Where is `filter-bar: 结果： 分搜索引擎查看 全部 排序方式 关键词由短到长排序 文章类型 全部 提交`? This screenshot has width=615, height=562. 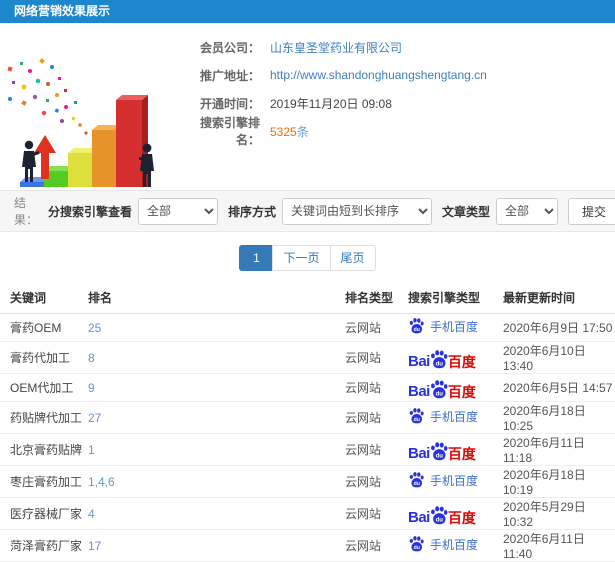 filter-bar: 结果： 分搜索引擎查看 全部 排序方式 关键词由短到长排序 文章类型 全部 提交 is located at coordinates (307, 211).